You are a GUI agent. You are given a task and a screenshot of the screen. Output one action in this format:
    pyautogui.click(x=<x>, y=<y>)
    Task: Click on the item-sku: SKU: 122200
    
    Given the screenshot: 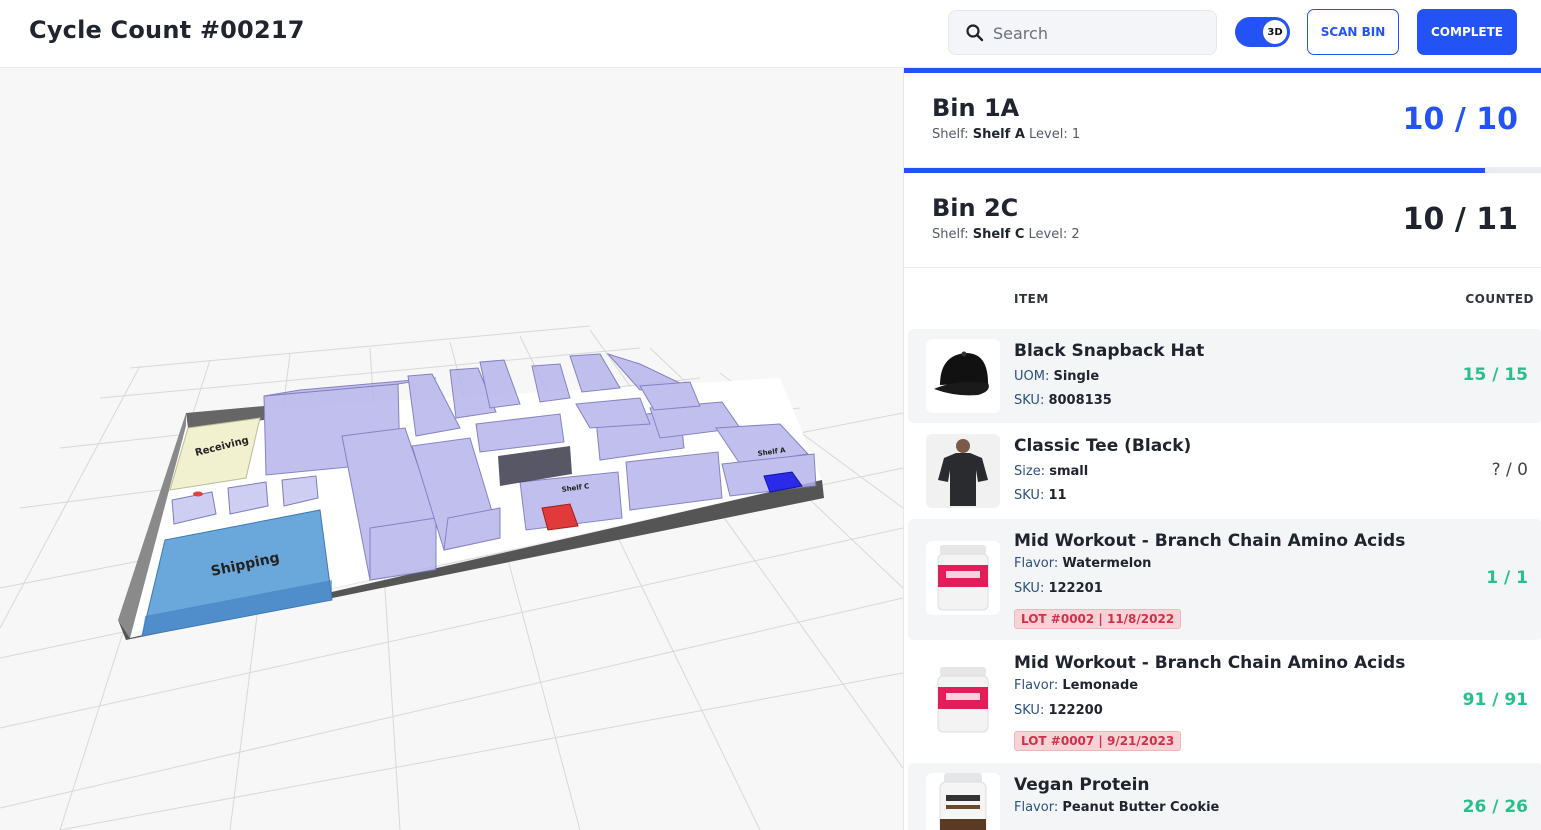 What is the action you would take?
    pyautogui.click(x=1058, y=710)
    